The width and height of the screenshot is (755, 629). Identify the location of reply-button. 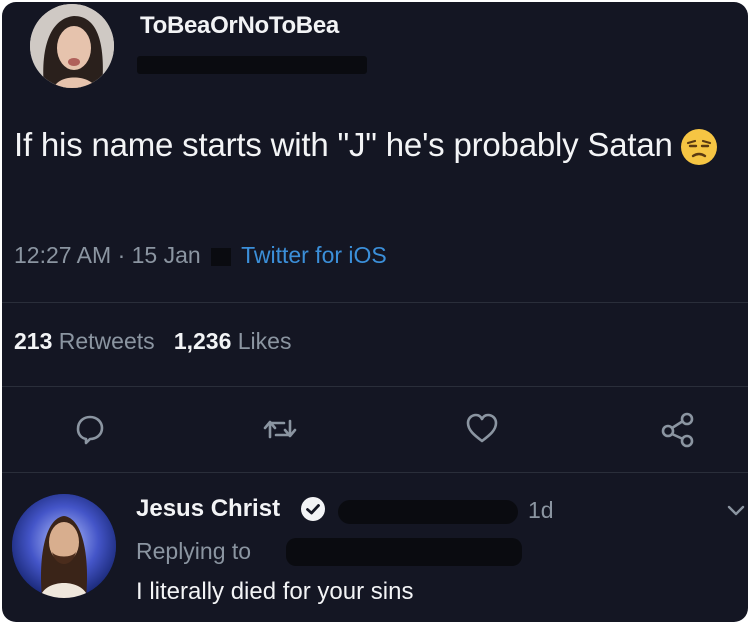
(90, 429).